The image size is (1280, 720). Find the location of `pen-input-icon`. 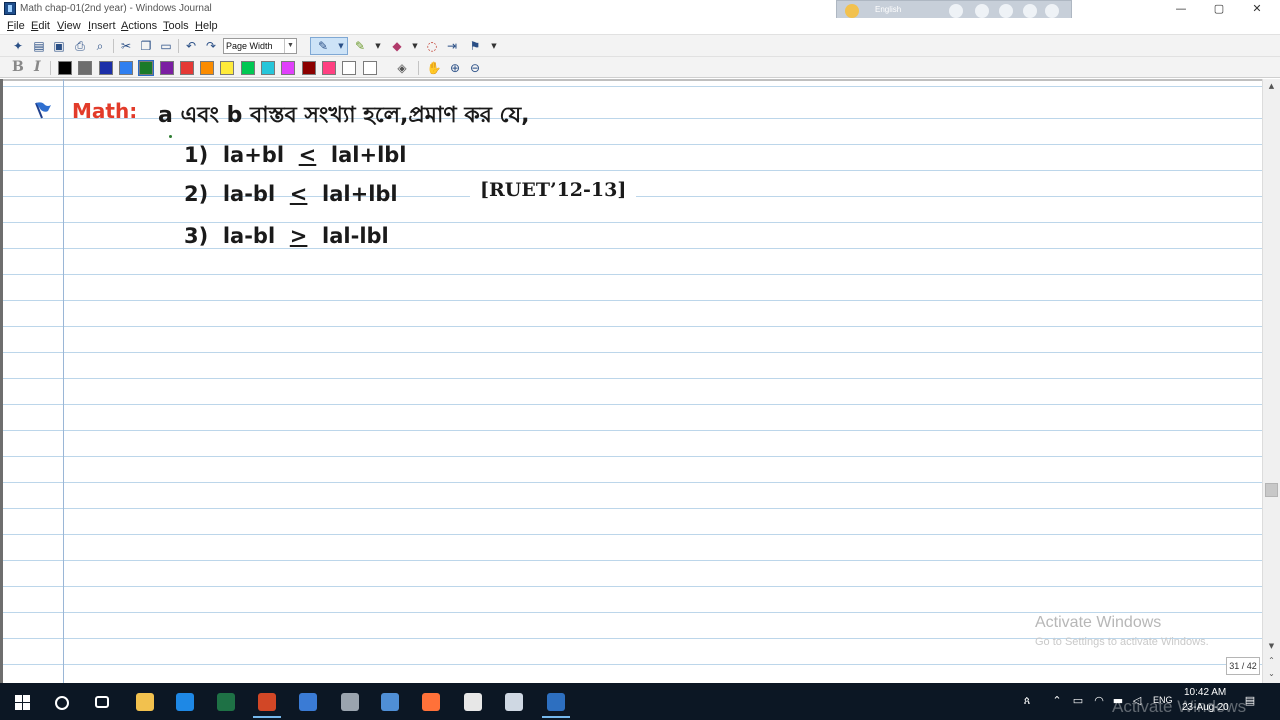

pen-input-icon is located at coordinates (956, 11).